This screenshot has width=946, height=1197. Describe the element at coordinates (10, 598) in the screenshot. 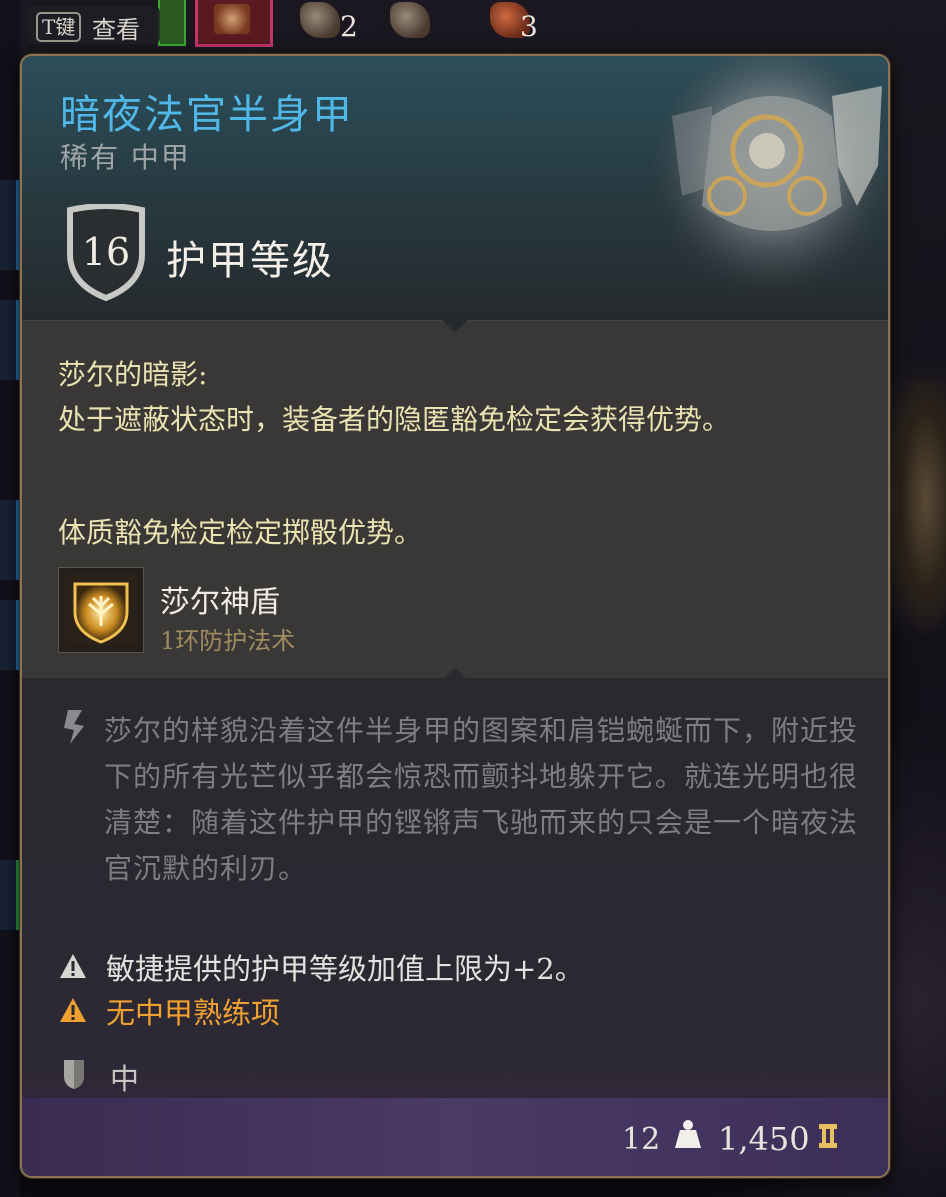

I see `inventory-edge` at that location.